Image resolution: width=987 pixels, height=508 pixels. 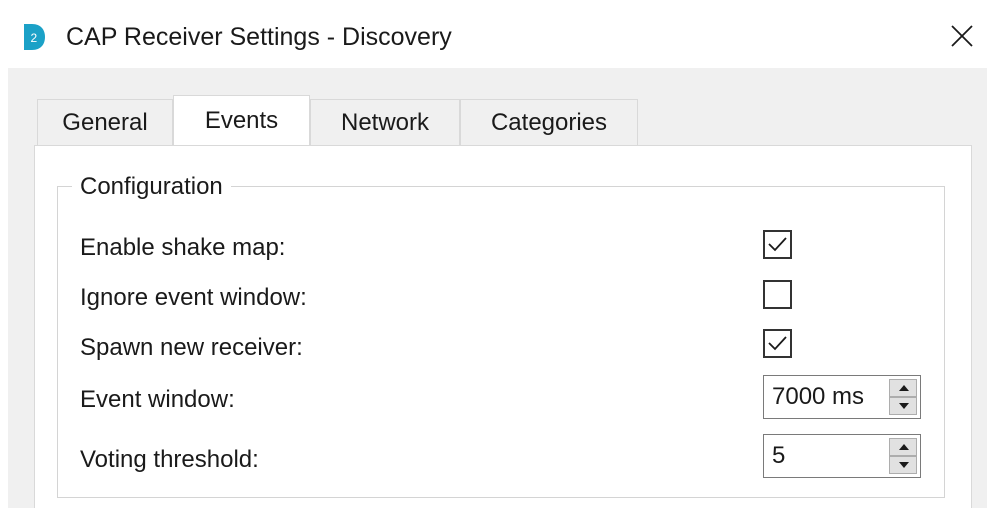 What do you see at coordinates (151, 187) in the screenshot?
I see `configuration-group-label: Configuration` at bounding box center [151, 187].